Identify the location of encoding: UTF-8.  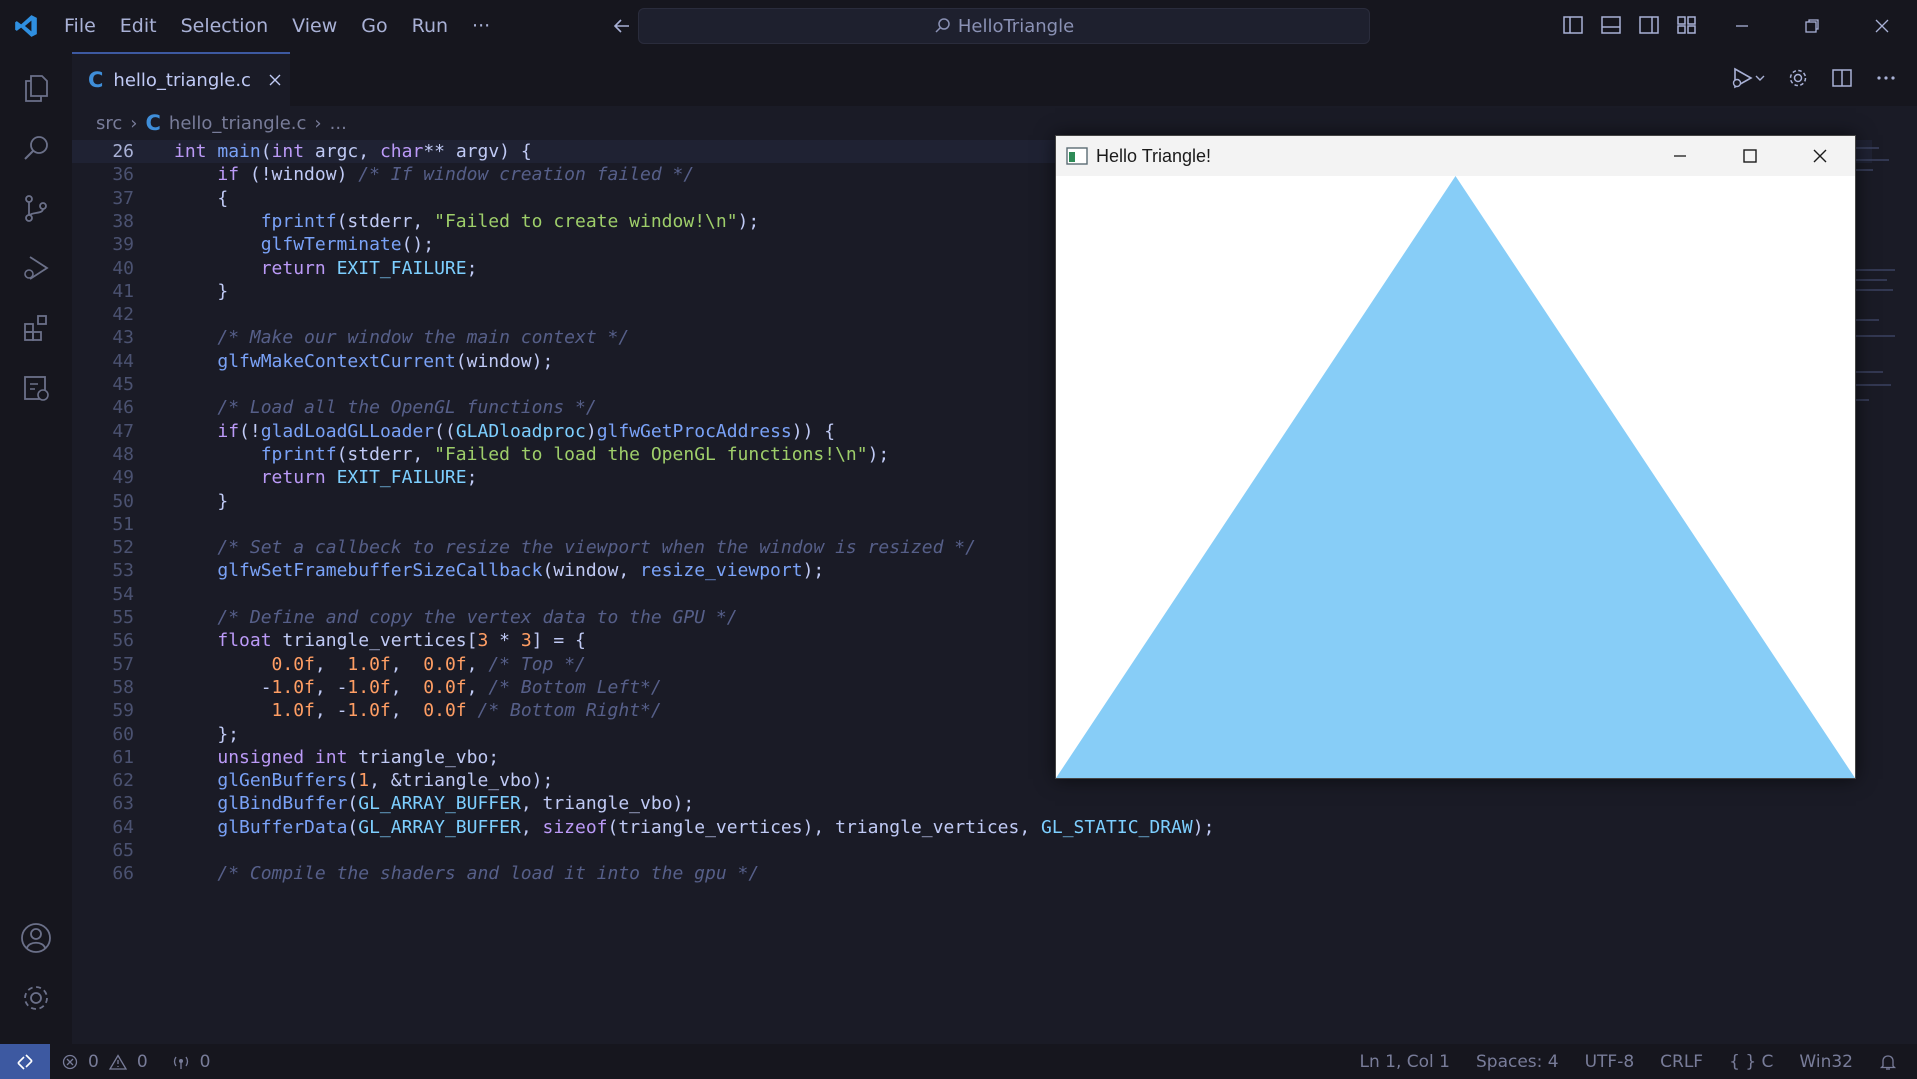
(1610, 1062).